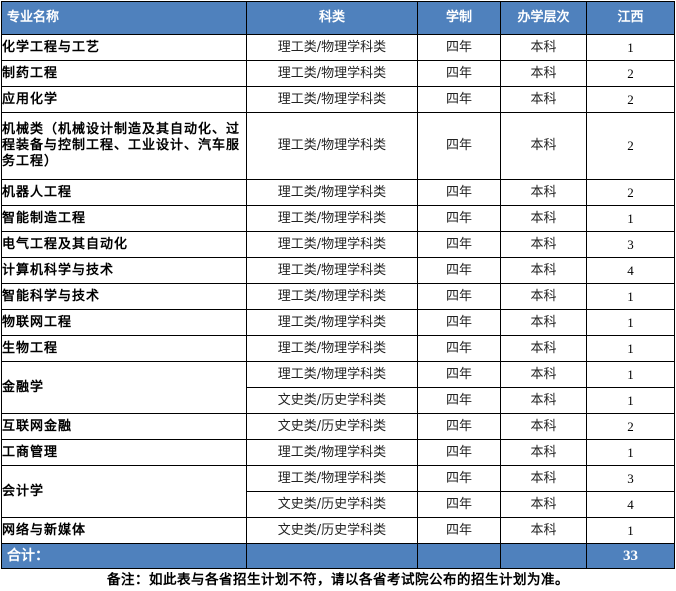 This screenshot has width=676, height=591. Describe the element at coordinates (124, 297) in the screenshot. I see `major-name-cell: 智能科学与技术` at that location.